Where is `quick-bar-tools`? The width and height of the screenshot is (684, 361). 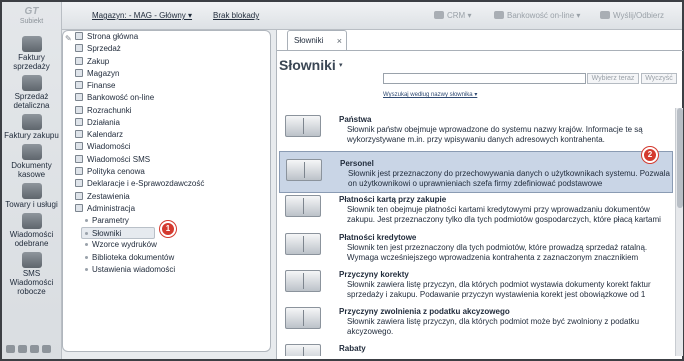 quick-bar-tools is located at coordinates (33, 350).